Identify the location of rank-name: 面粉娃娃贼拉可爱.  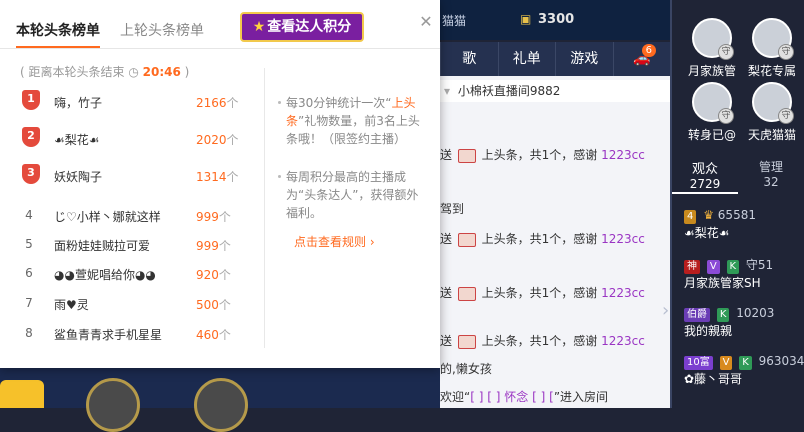
(102, 246).